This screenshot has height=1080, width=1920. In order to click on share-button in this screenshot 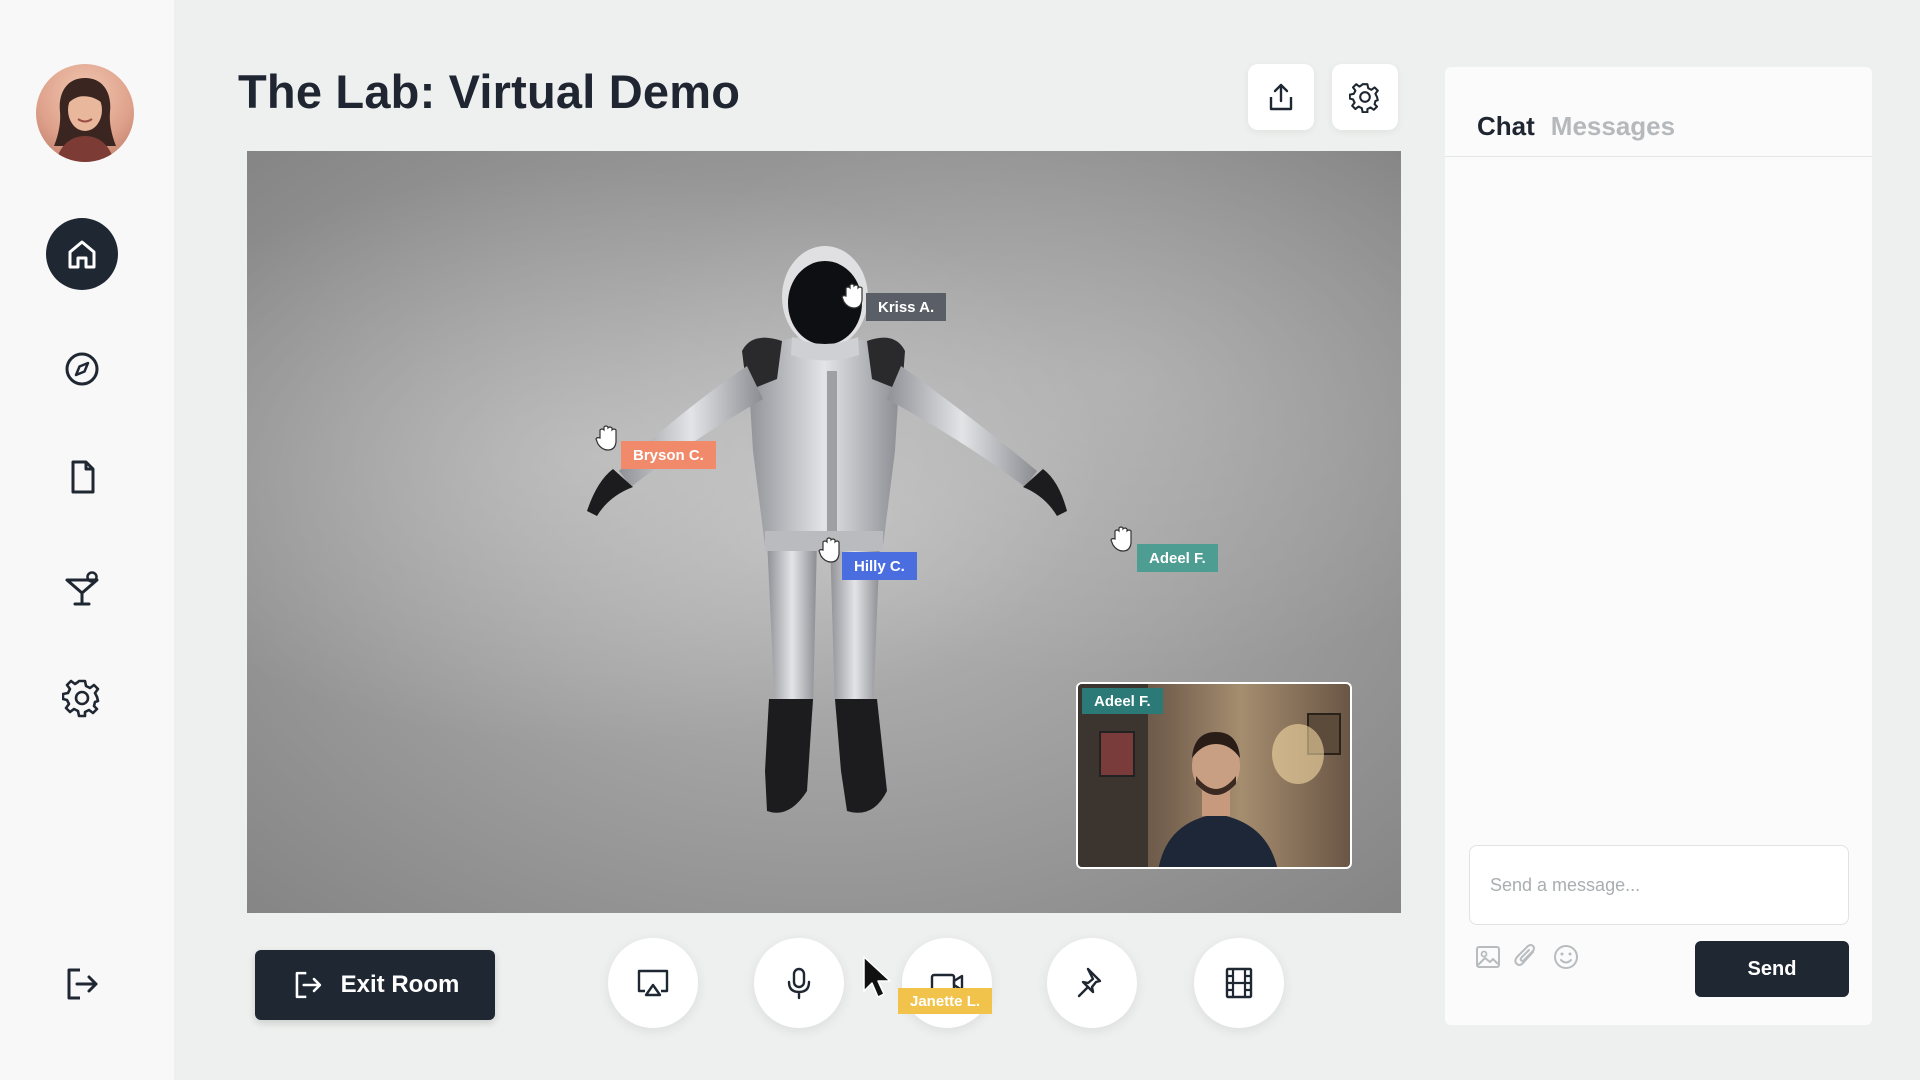, I will do `click(1281, 97)`.